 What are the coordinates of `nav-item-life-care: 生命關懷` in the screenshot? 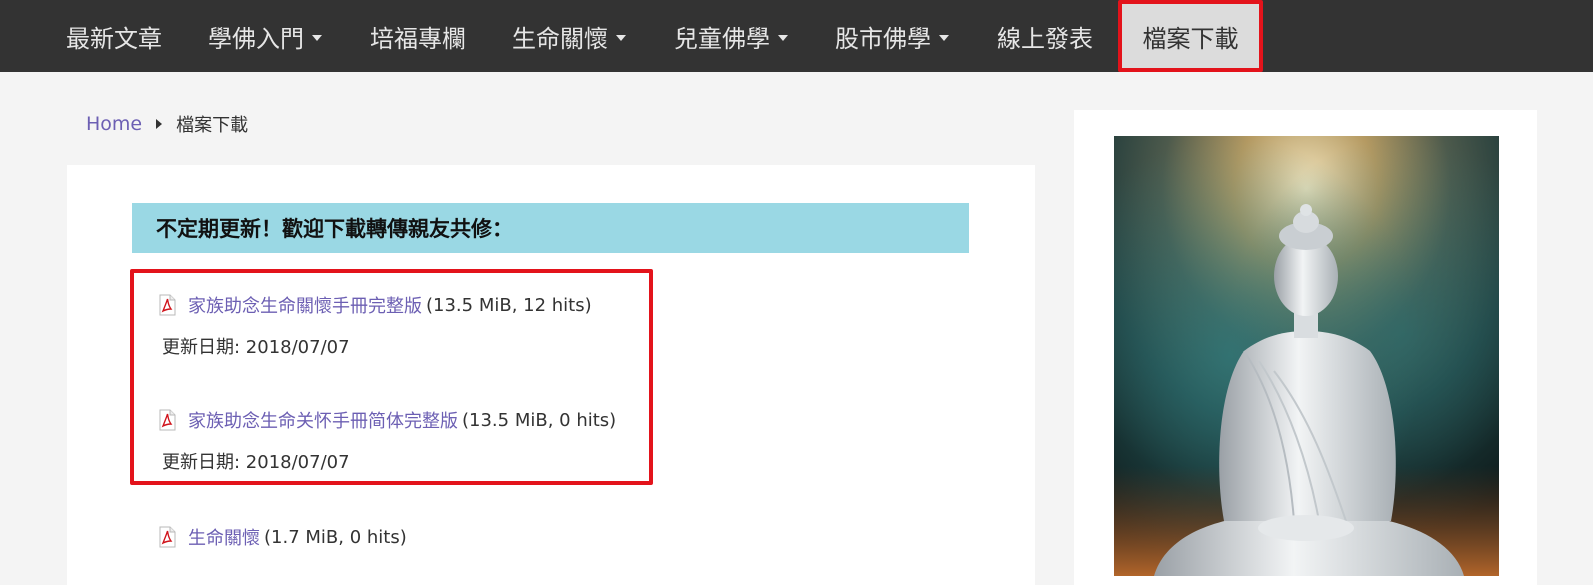 It's located at (569, 36).